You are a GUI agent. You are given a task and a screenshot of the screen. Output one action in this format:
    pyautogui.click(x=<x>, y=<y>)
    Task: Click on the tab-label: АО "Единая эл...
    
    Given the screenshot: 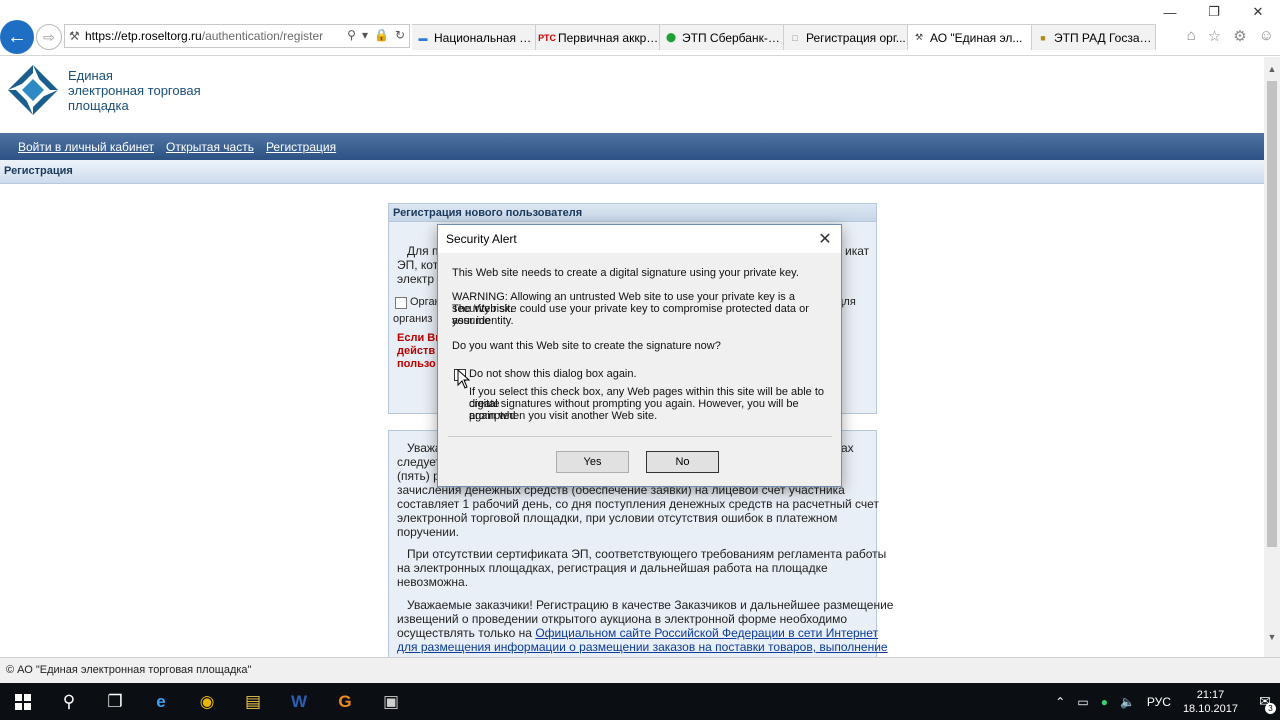 What is the action you would take?
    pyautogui.click(x=976, y=37)
    